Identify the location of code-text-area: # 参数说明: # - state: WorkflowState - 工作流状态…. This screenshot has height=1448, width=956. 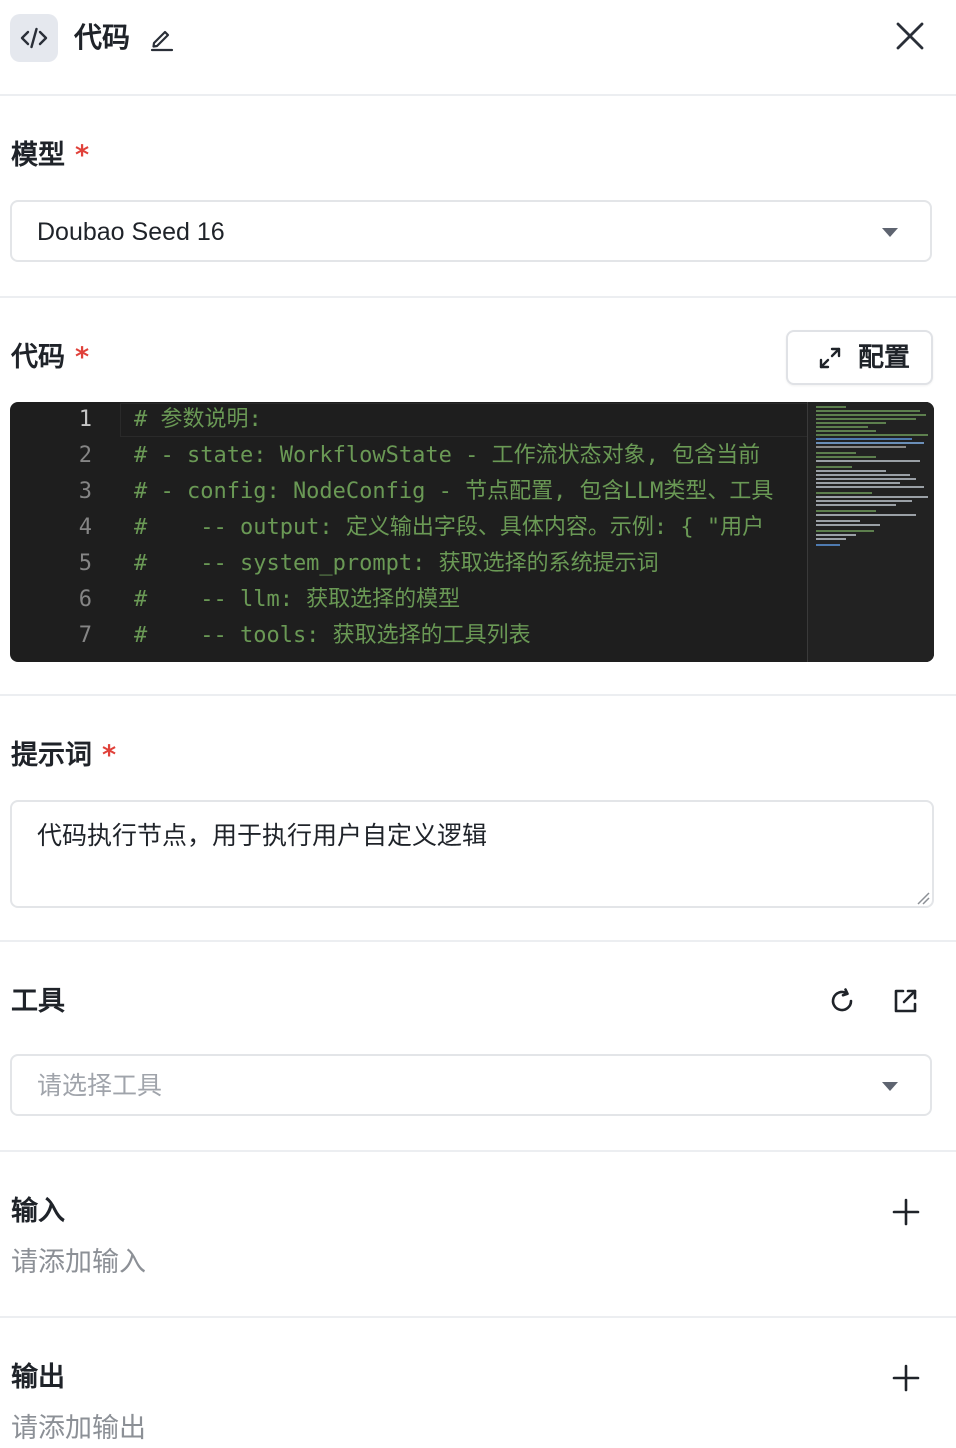
(470, 532).